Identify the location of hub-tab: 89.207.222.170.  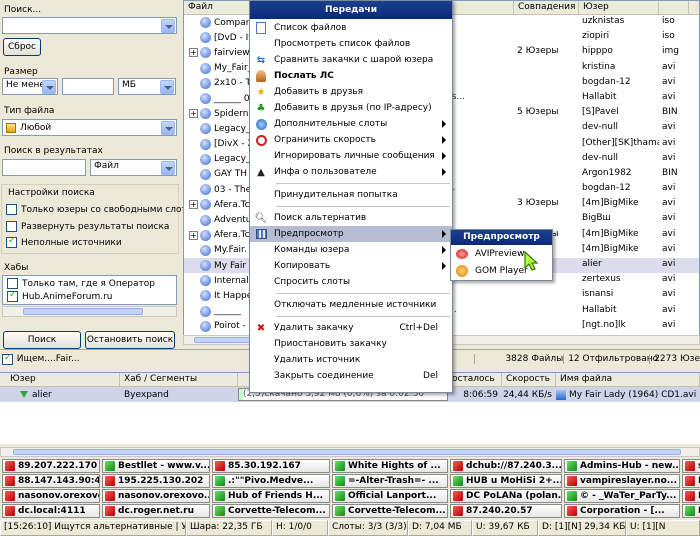
(51, 466).